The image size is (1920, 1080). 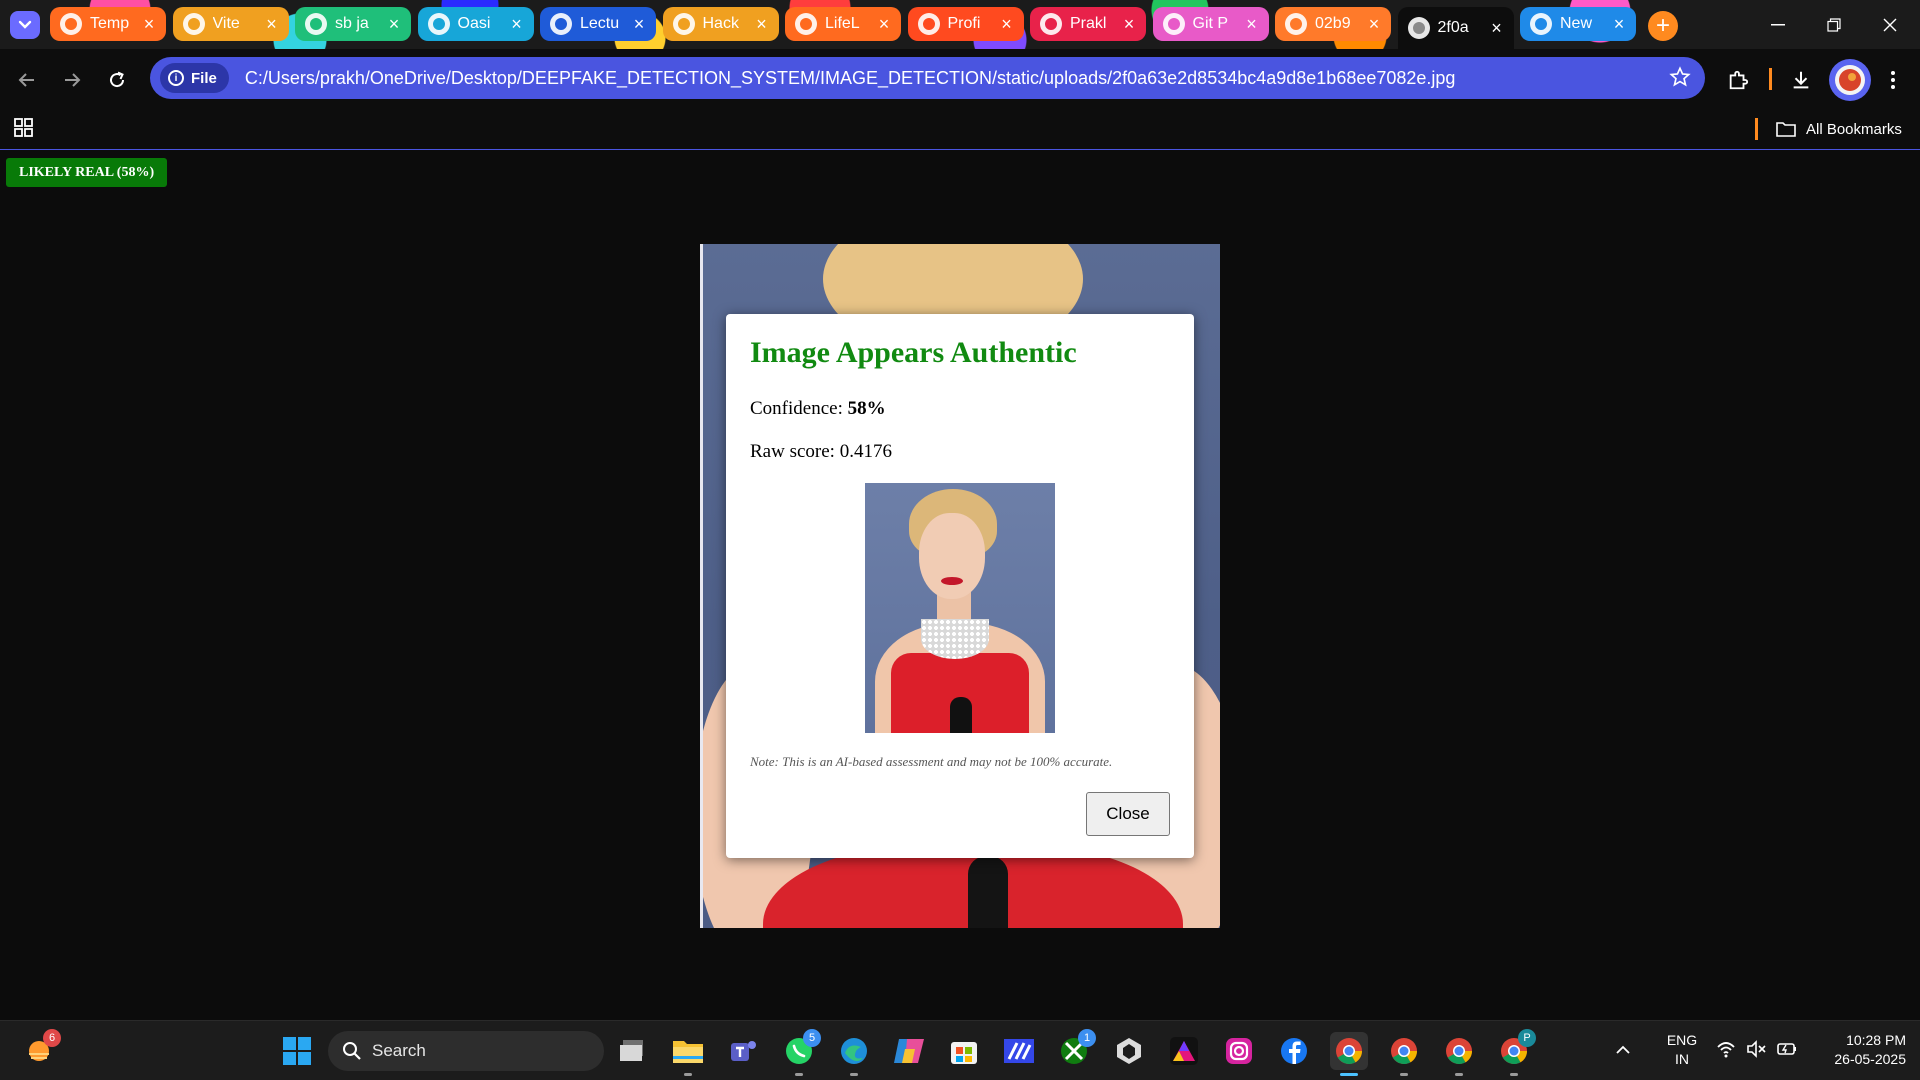 What do you see at coordinates (27, 80) in the screenshot?
I see `back-button` at bounding box center [27, 80].